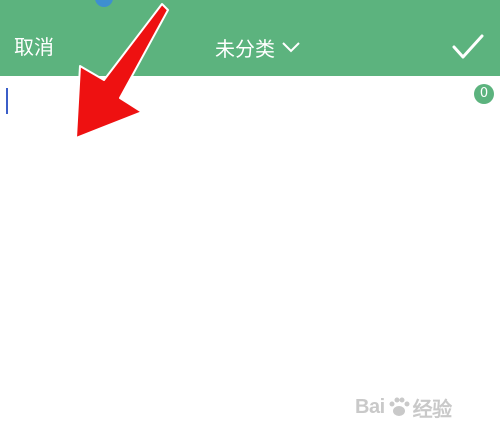  I want to click on baidu-jingyan-watermark: Bai 经验, so click(415, 407).